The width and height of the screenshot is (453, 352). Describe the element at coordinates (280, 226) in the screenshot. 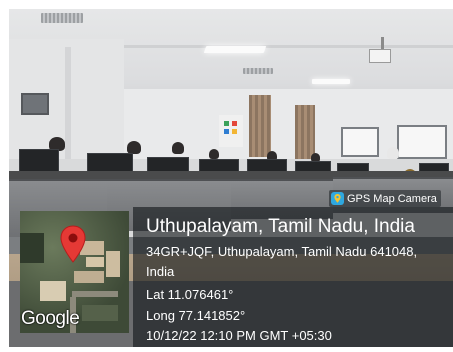

I see `place-name: Uthupalayam, Tamil Nadu, India` at that location.